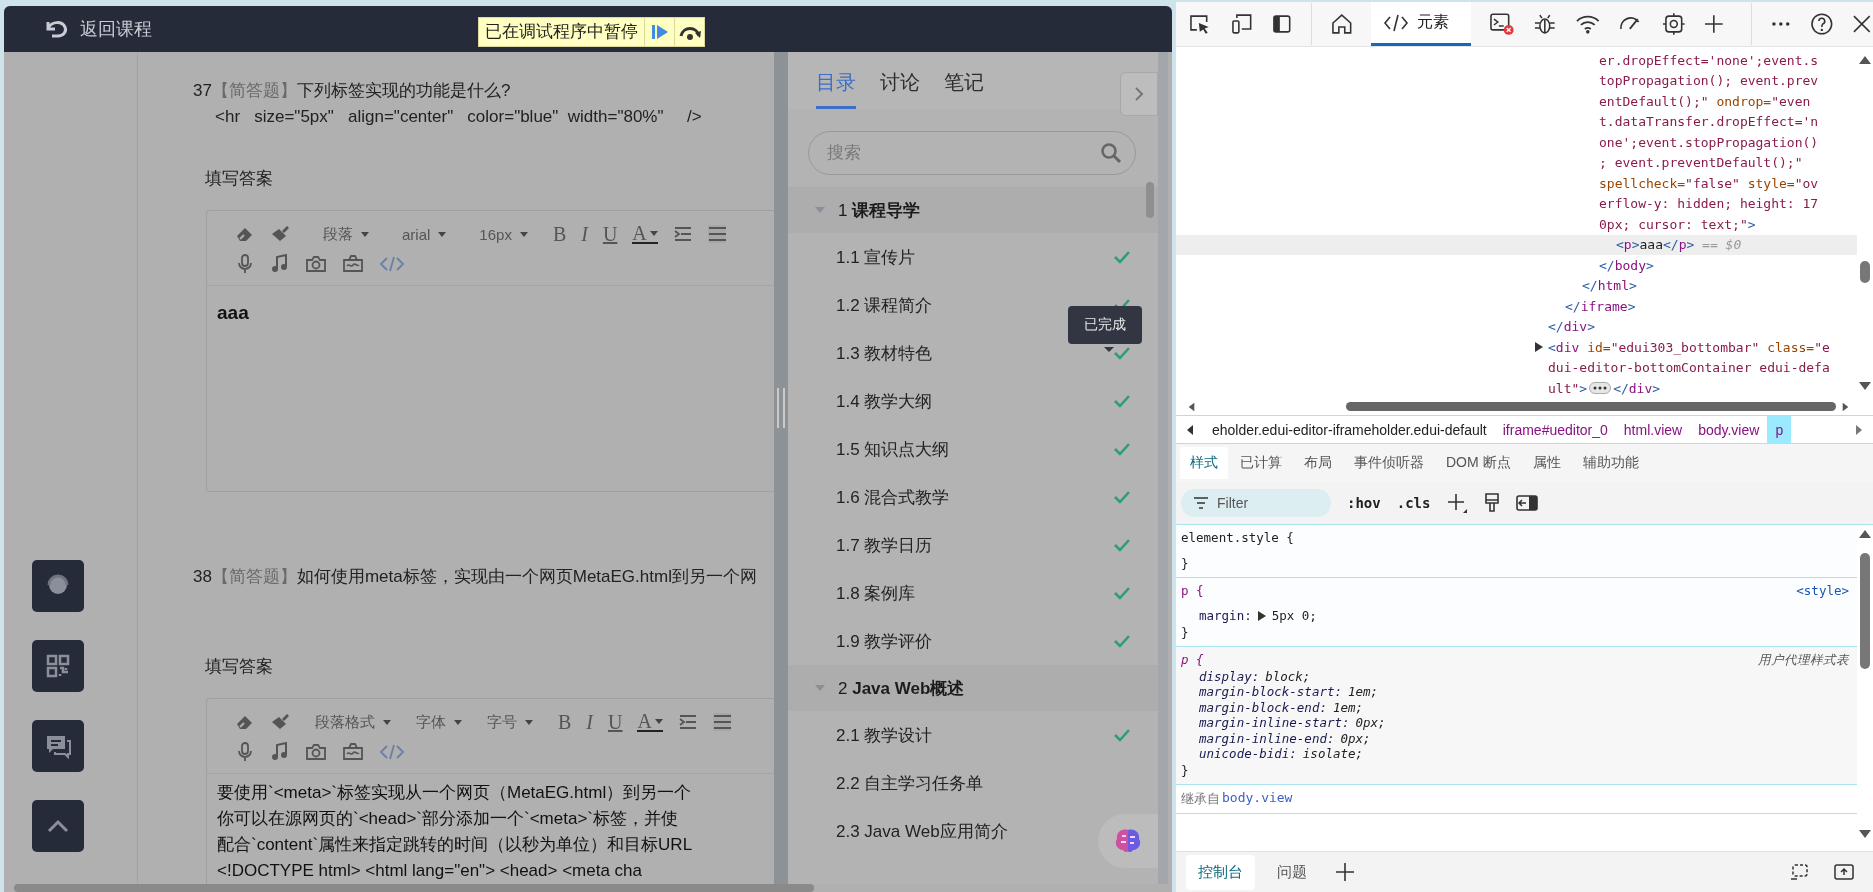  What do you see at coordinates (1185, 564) in the screenshot?
I see `closing-brace: }` at bounding box center [1185, 564].